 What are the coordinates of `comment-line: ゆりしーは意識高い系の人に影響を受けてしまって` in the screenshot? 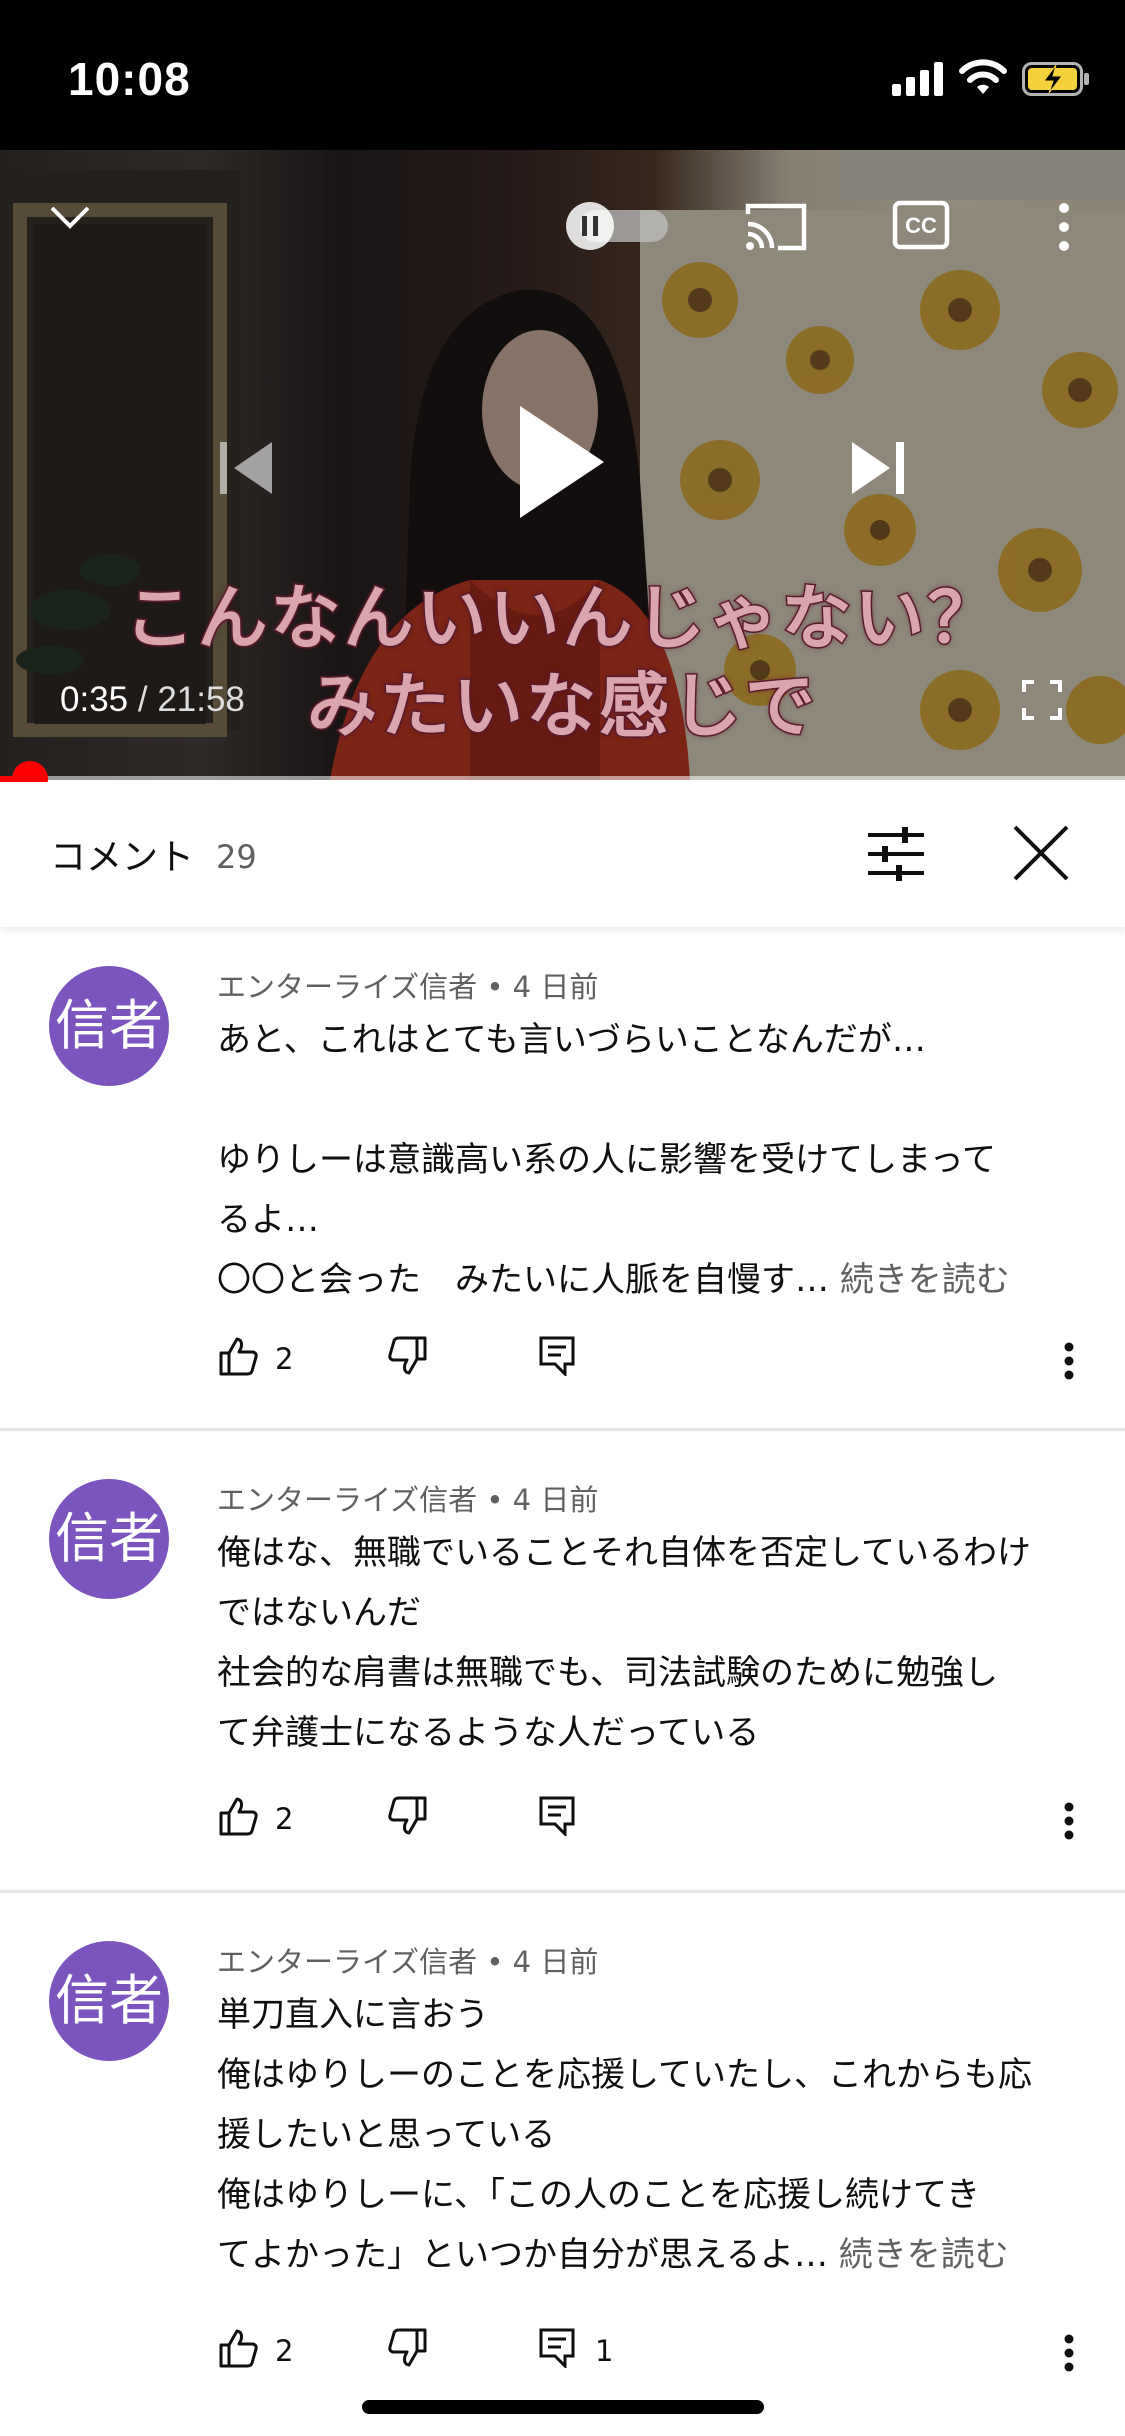 It's located at (606, 1160).